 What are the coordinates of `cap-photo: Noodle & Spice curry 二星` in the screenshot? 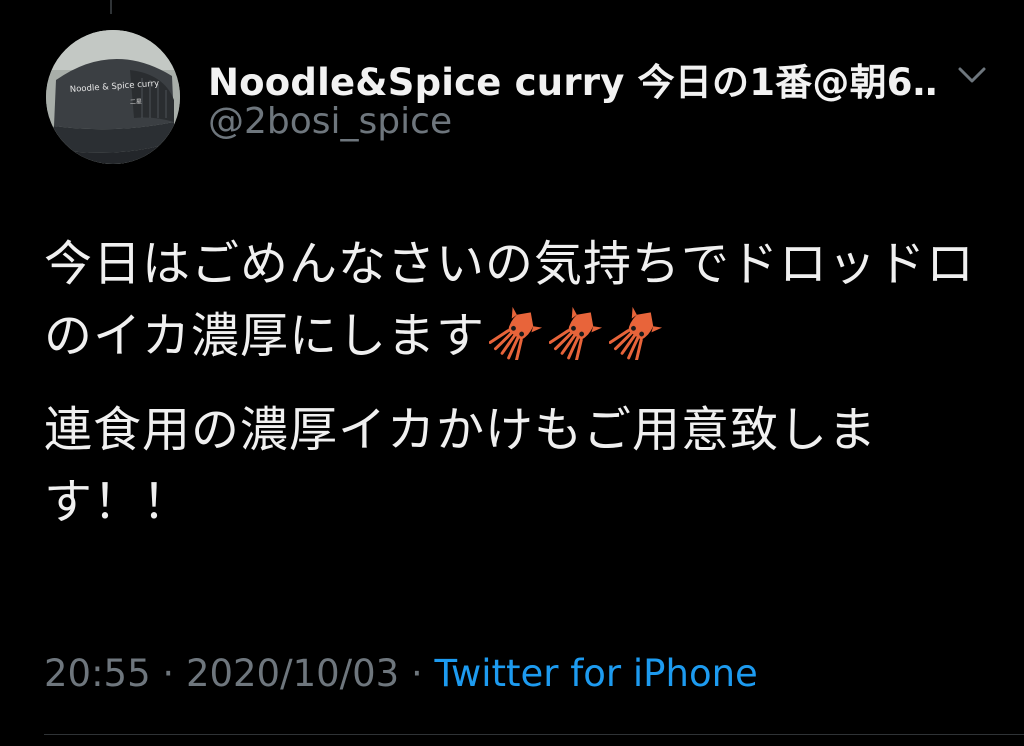 It's located at (113, 97).